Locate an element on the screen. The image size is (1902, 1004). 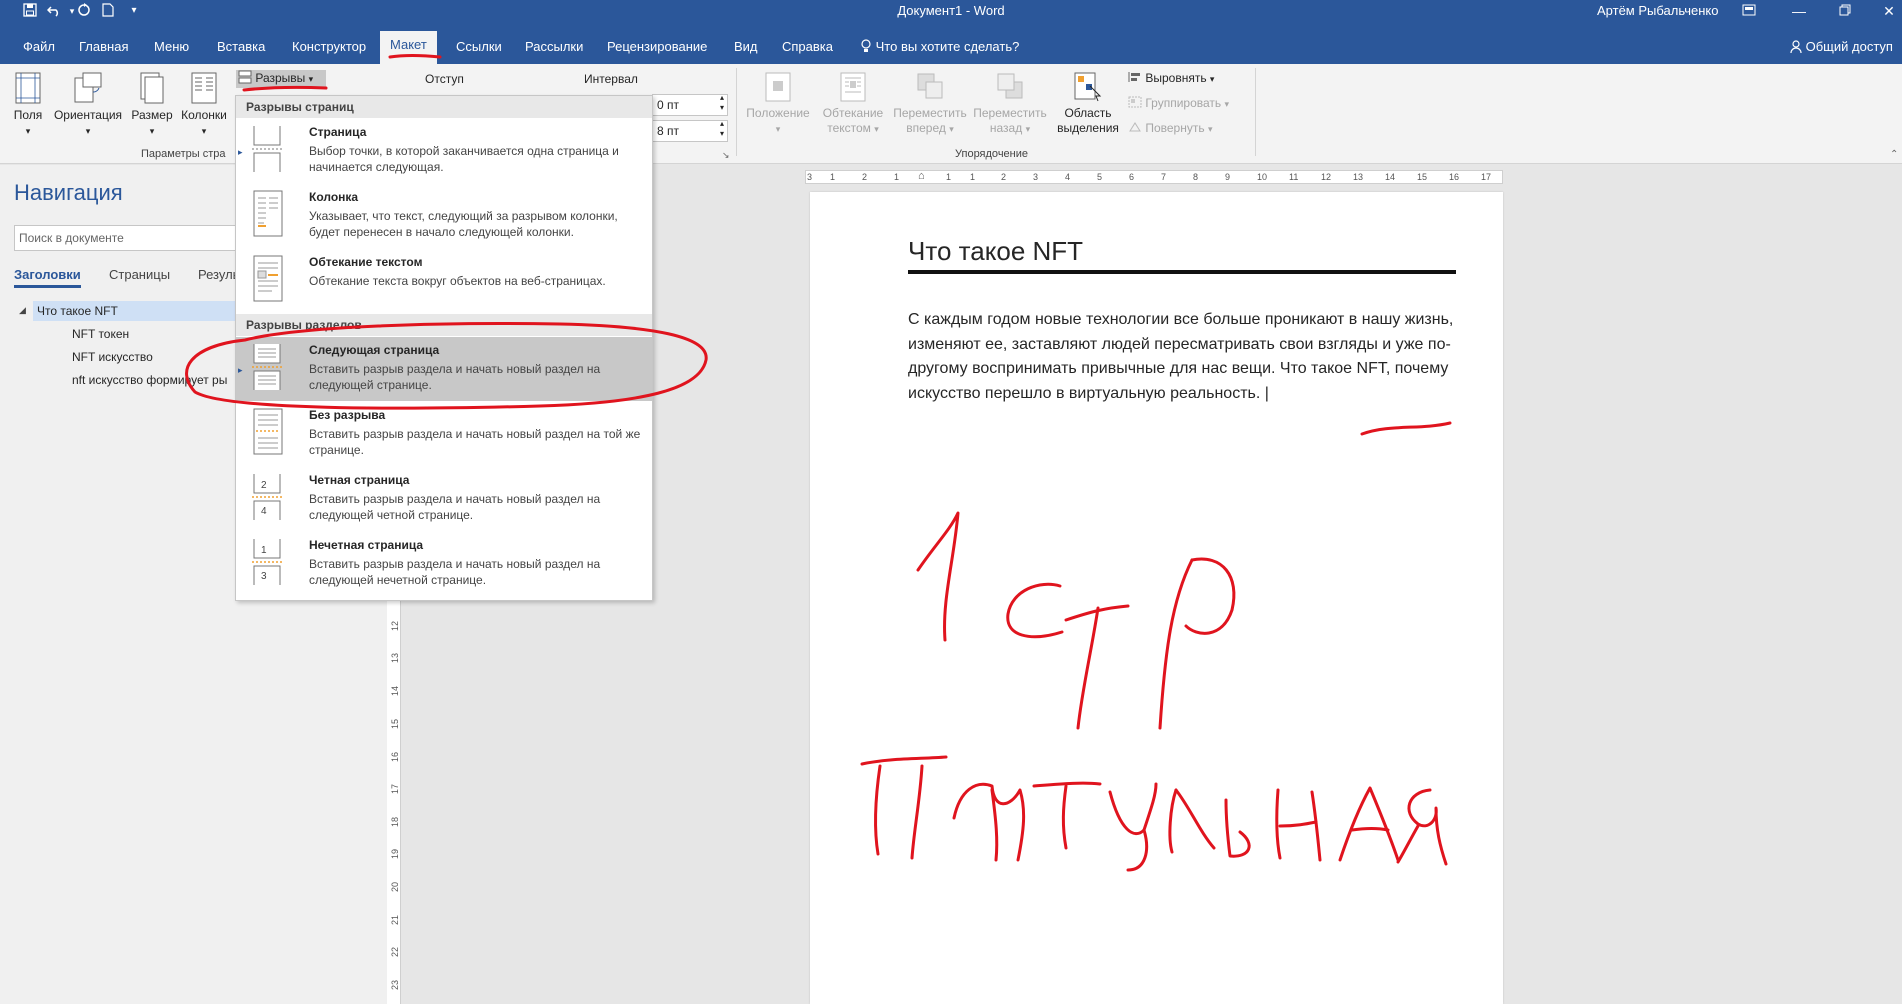
tab-menu: Меню is located at coordinates (171, 47).